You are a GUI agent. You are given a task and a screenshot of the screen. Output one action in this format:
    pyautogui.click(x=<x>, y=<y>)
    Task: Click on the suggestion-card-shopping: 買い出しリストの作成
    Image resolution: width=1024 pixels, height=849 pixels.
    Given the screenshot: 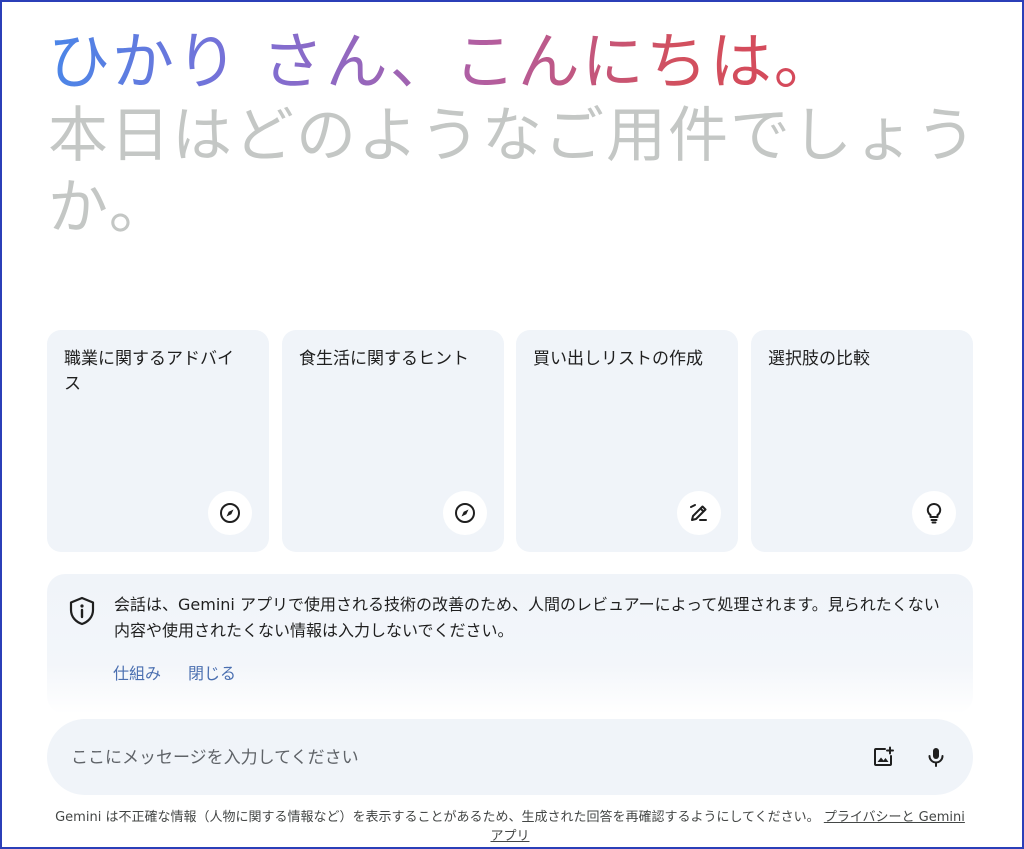 What is the action you would take?
    pyautogui.click(x=627, y=441)
    